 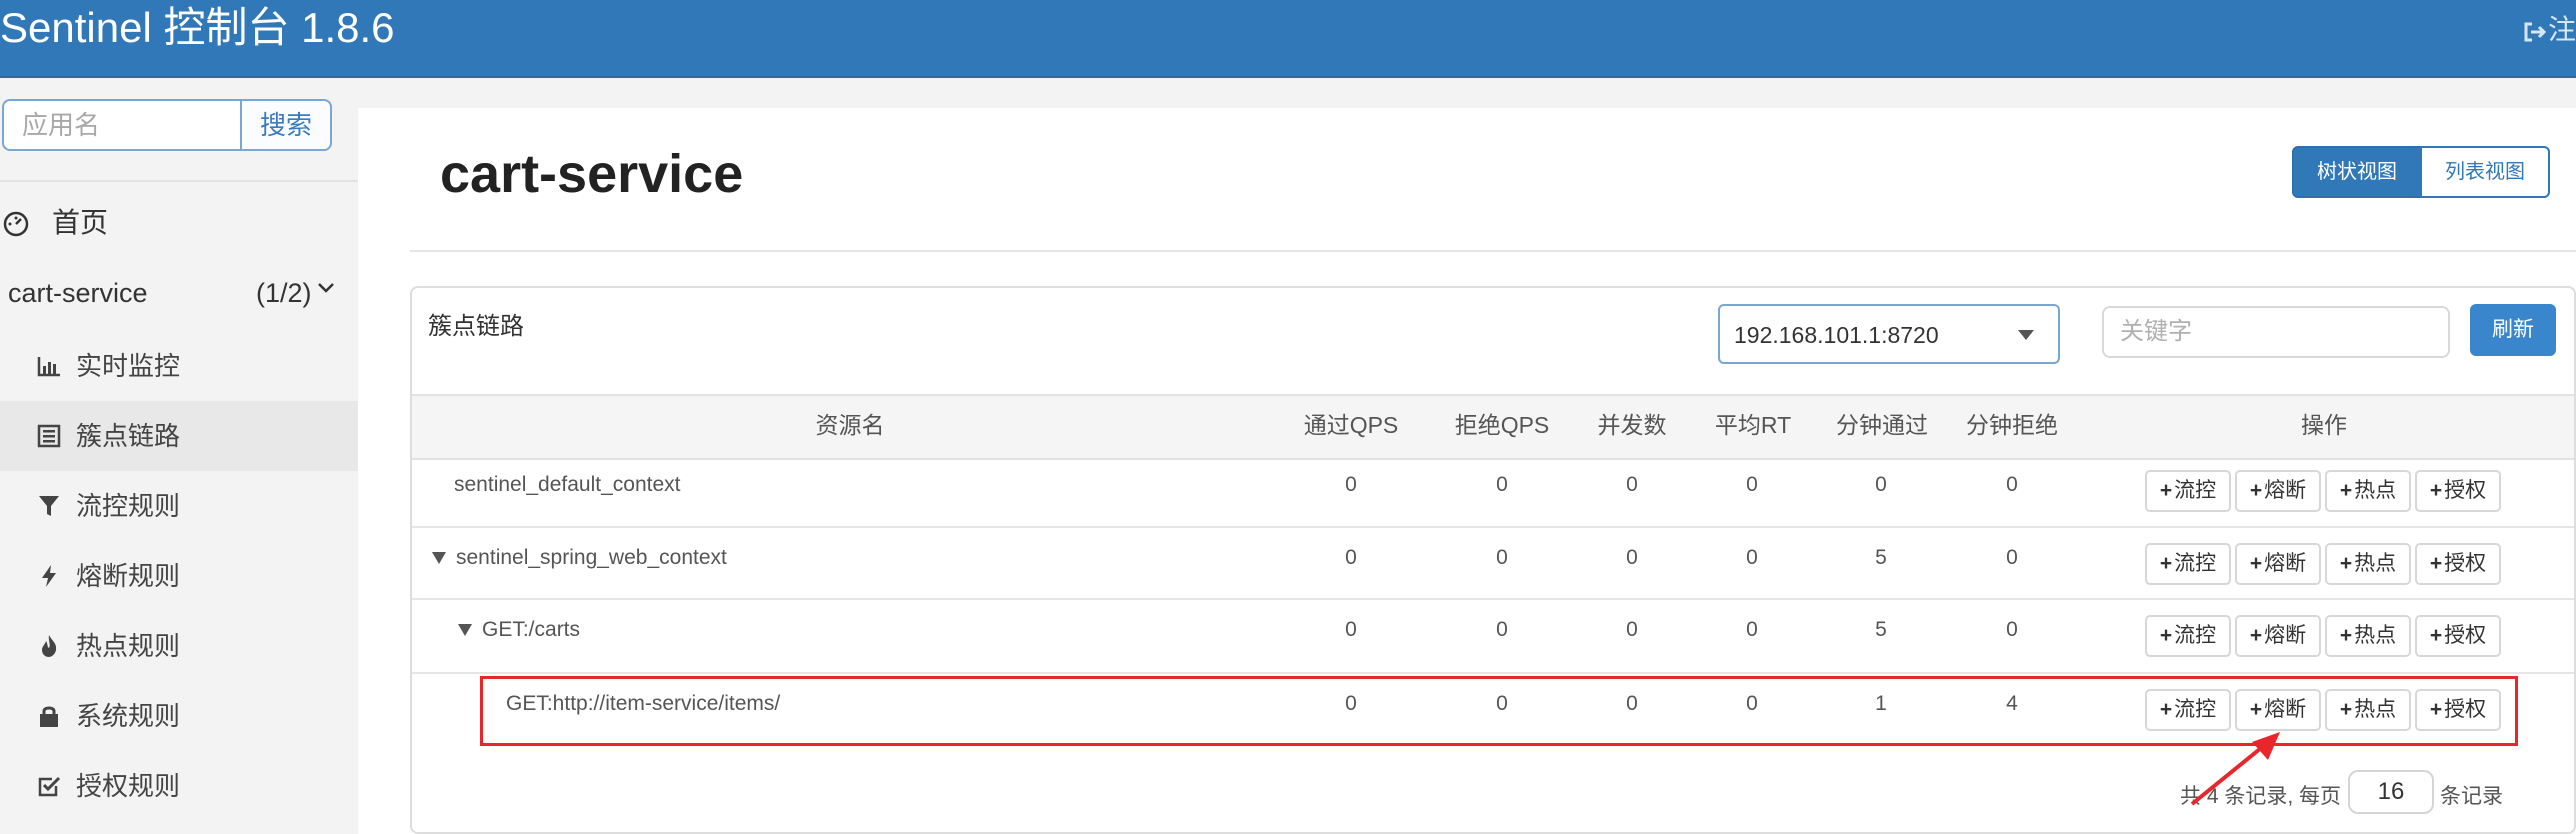 I want to click on col-minute-block: 分钟拒绝, so click(x=2012, y=425).